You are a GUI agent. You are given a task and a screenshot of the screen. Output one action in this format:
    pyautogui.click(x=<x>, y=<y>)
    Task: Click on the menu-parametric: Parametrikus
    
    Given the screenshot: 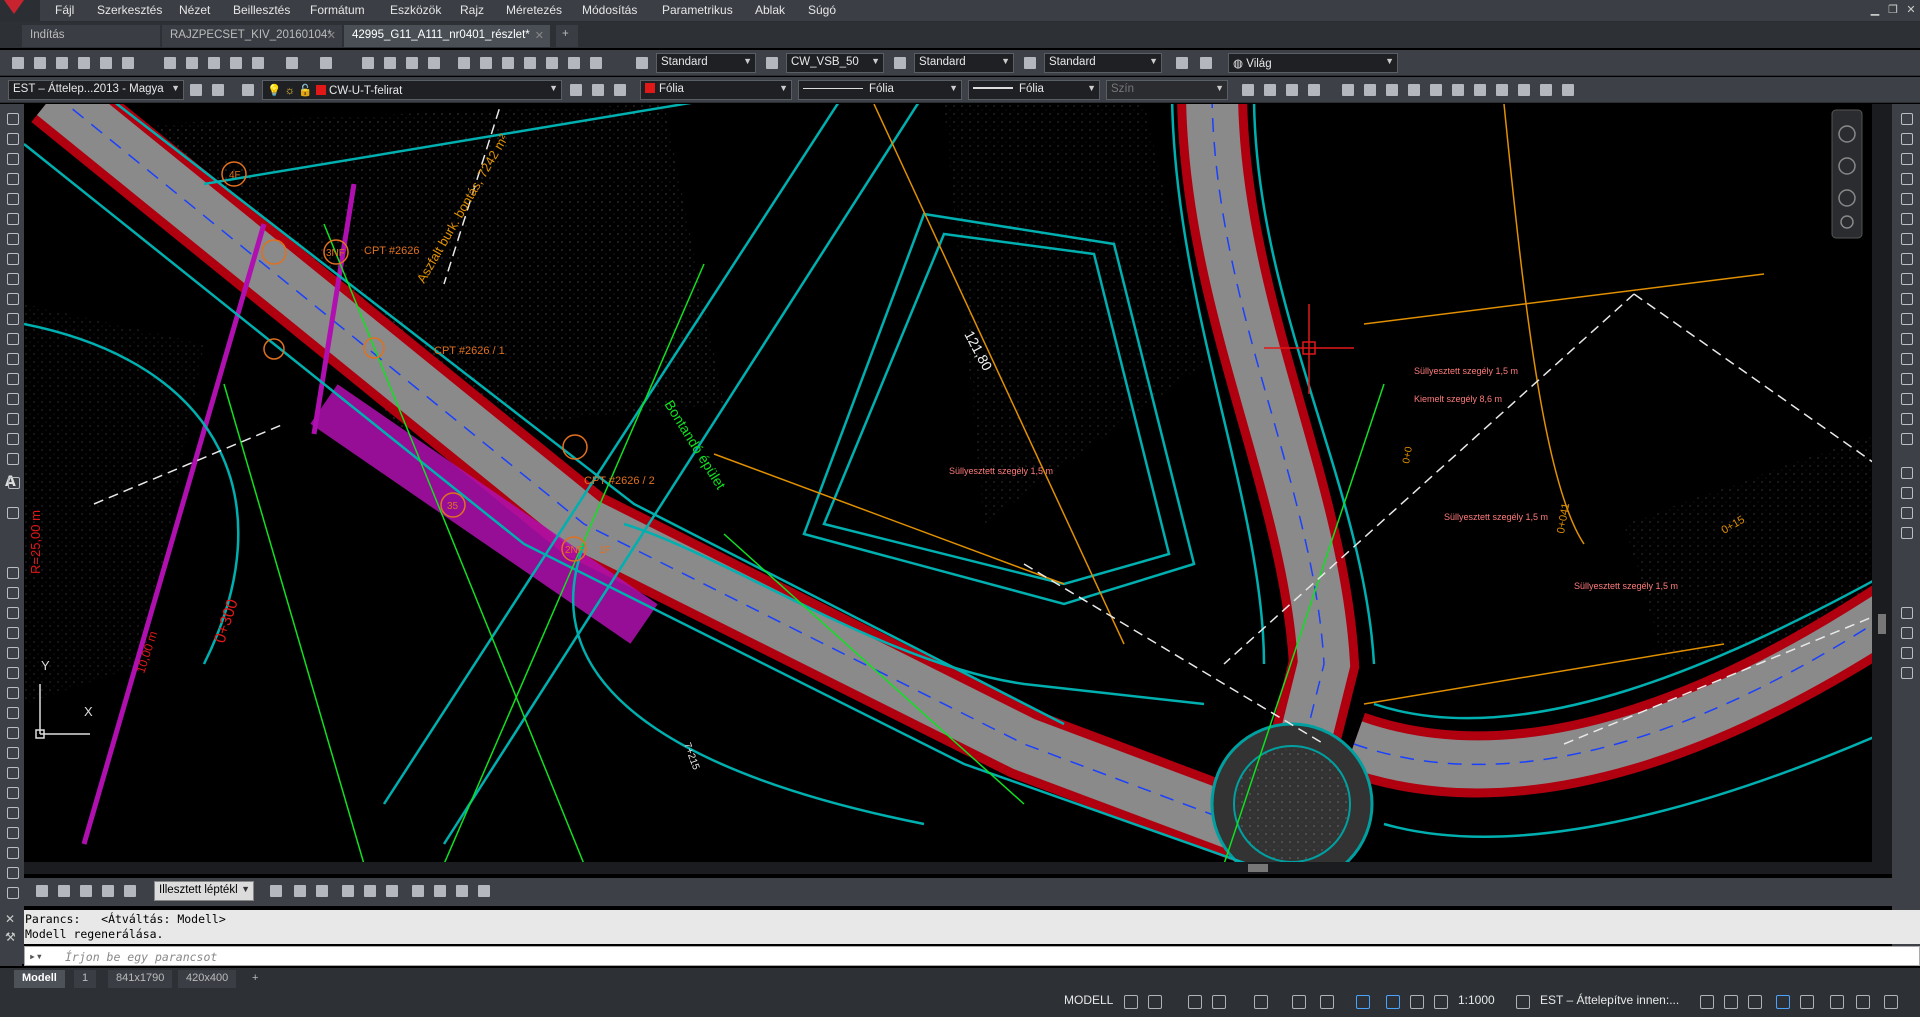 What is the action you would take?
    pyautogui.click(x=697, y=10)
    